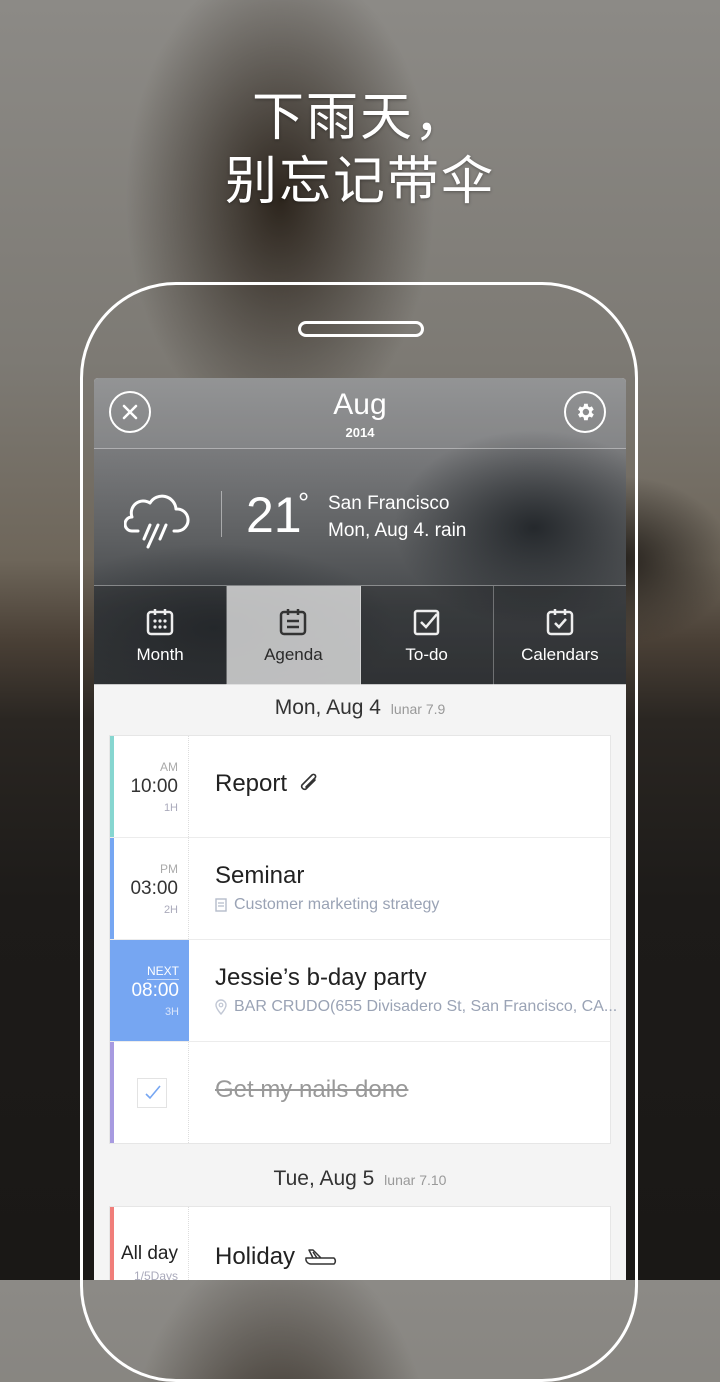  What do you see at coordinates (304, 502) in the screenshot?
I see `degree-symbol: °` at bounding box center [304, 502].